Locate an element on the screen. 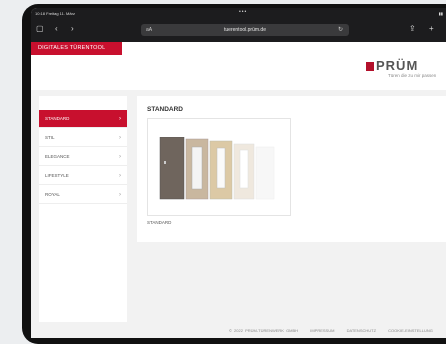 Image resolution: width=446 pixels, height=344 pixels. sidebar-item-label: STIL is located at coordinates (50, 137).